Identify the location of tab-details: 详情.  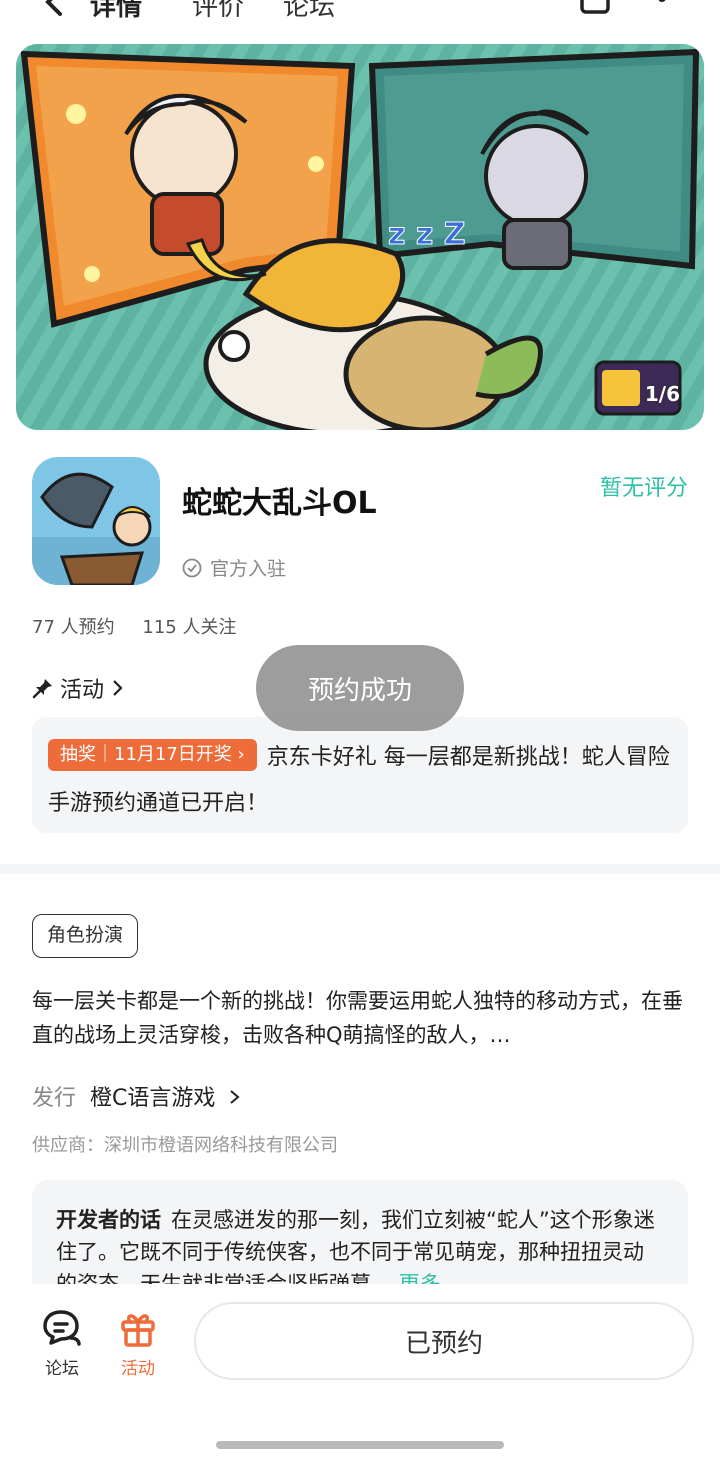
(116, 11).